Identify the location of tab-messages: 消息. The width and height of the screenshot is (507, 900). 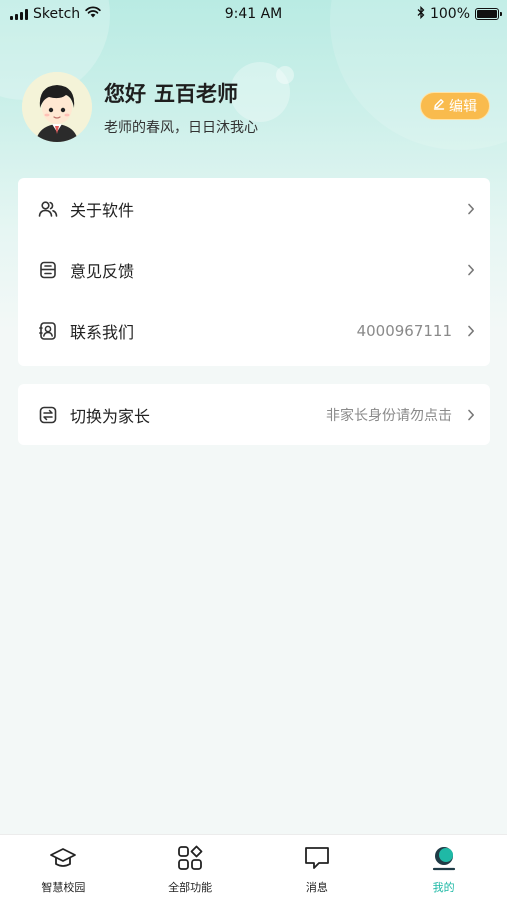
(317, 867).